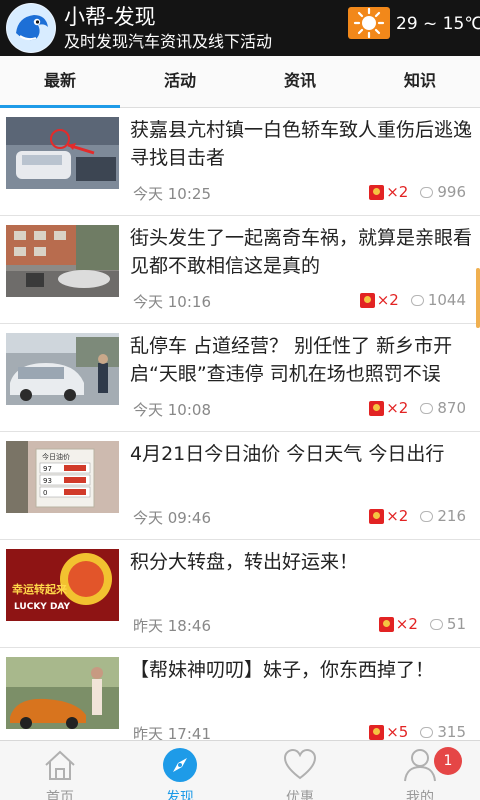  I want to click on lucky-thumb-line2: LUCKY DAY, so click(42, 607).